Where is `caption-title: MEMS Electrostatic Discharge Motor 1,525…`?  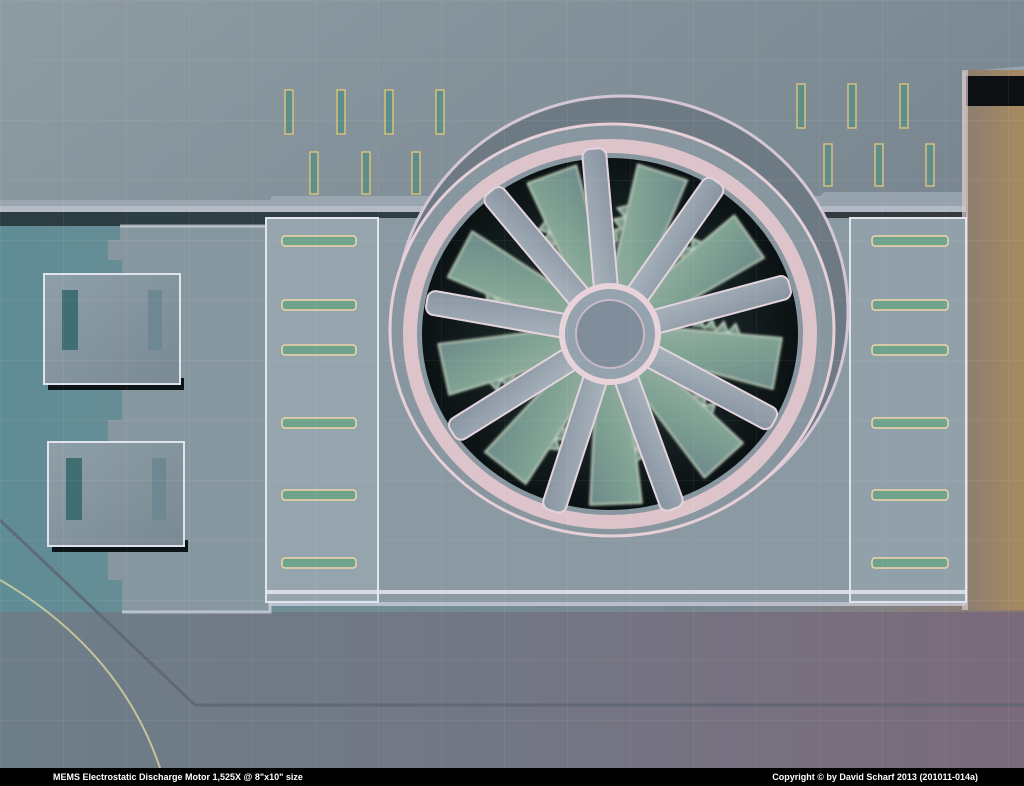 caption-title: MEMS Electrostatic Discharge Motor 1,525… is located at coordinates (178, 777).